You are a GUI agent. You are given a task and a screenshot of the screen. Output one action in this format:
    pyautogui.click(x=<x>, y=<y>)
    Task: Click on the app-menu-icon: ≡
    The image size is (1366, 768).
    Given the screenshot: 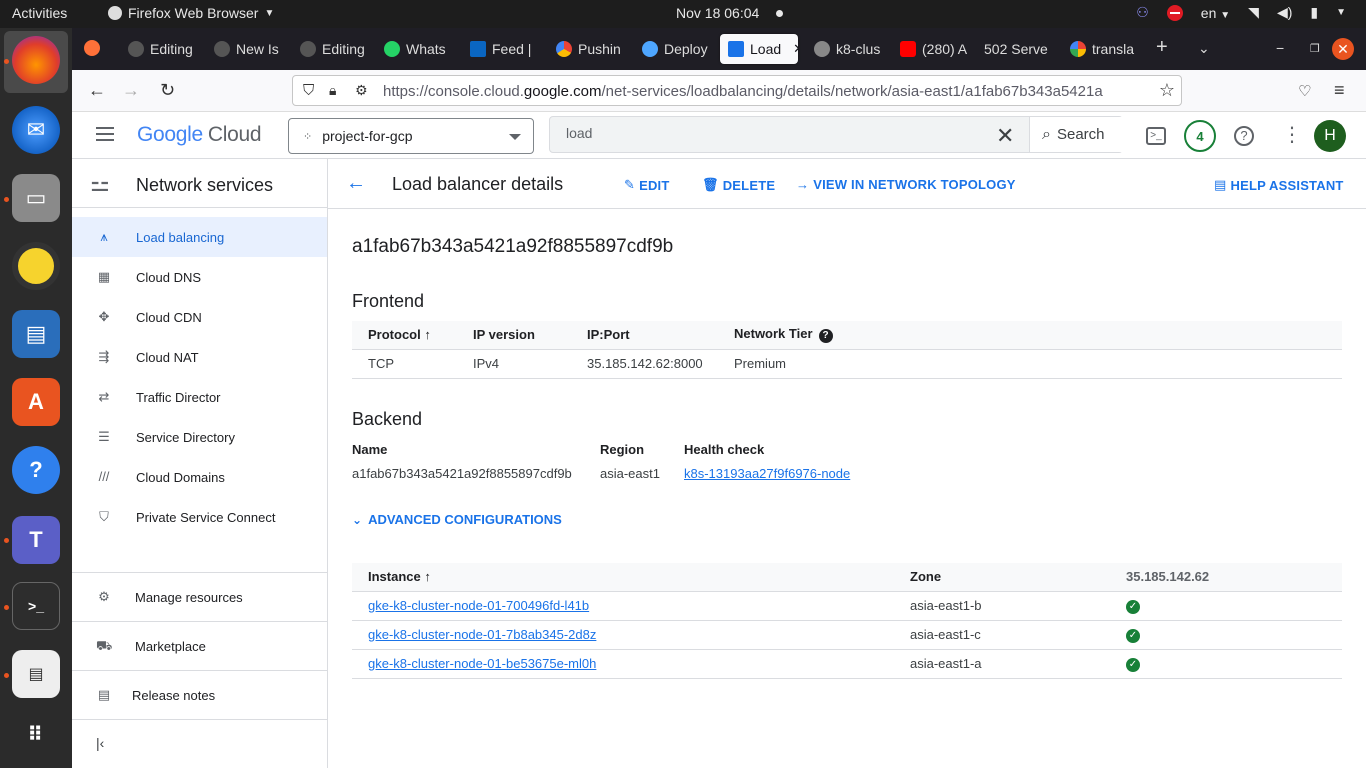 What is the action you would take?
    pyautogui.click(x=1339, y=90)
    